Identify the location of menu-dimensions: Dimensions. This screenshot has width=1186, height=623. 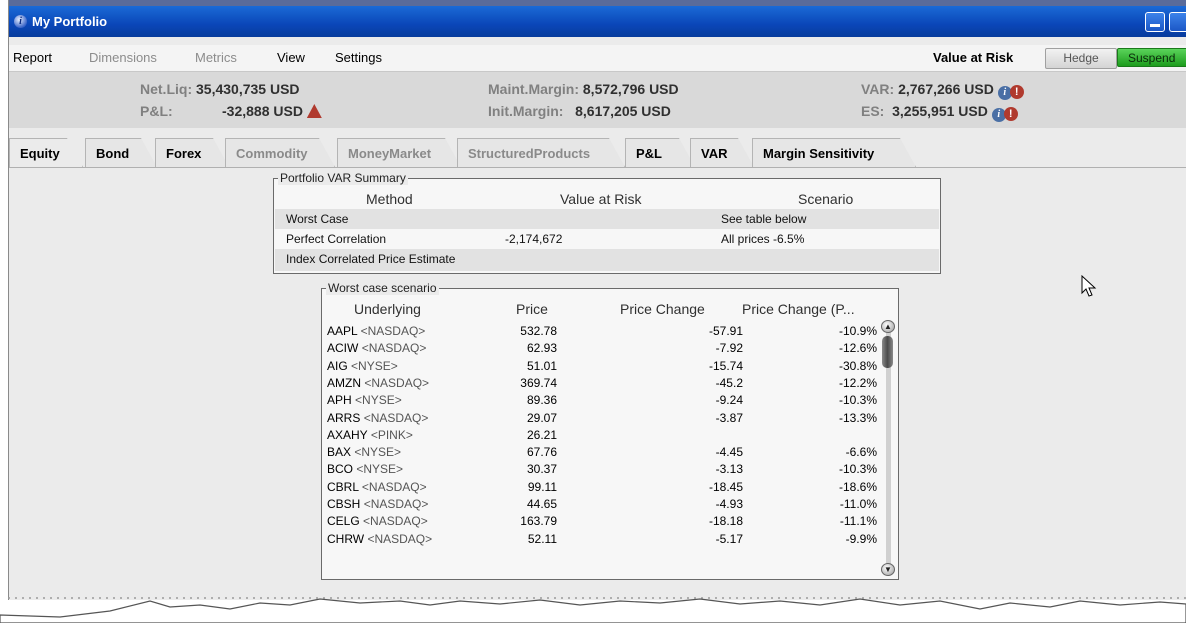
(123, 57).